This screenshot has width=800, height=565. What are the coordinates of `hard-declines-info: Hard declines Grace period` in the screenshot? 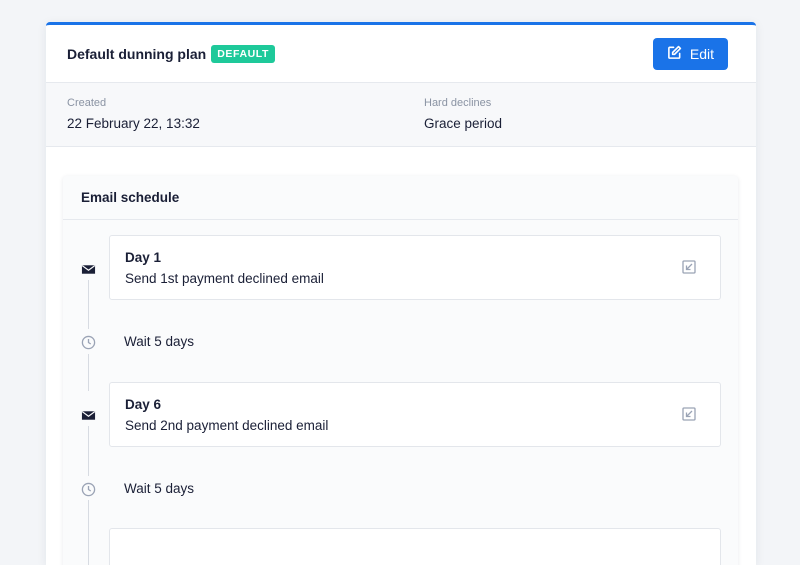 It's located at (463, 114).